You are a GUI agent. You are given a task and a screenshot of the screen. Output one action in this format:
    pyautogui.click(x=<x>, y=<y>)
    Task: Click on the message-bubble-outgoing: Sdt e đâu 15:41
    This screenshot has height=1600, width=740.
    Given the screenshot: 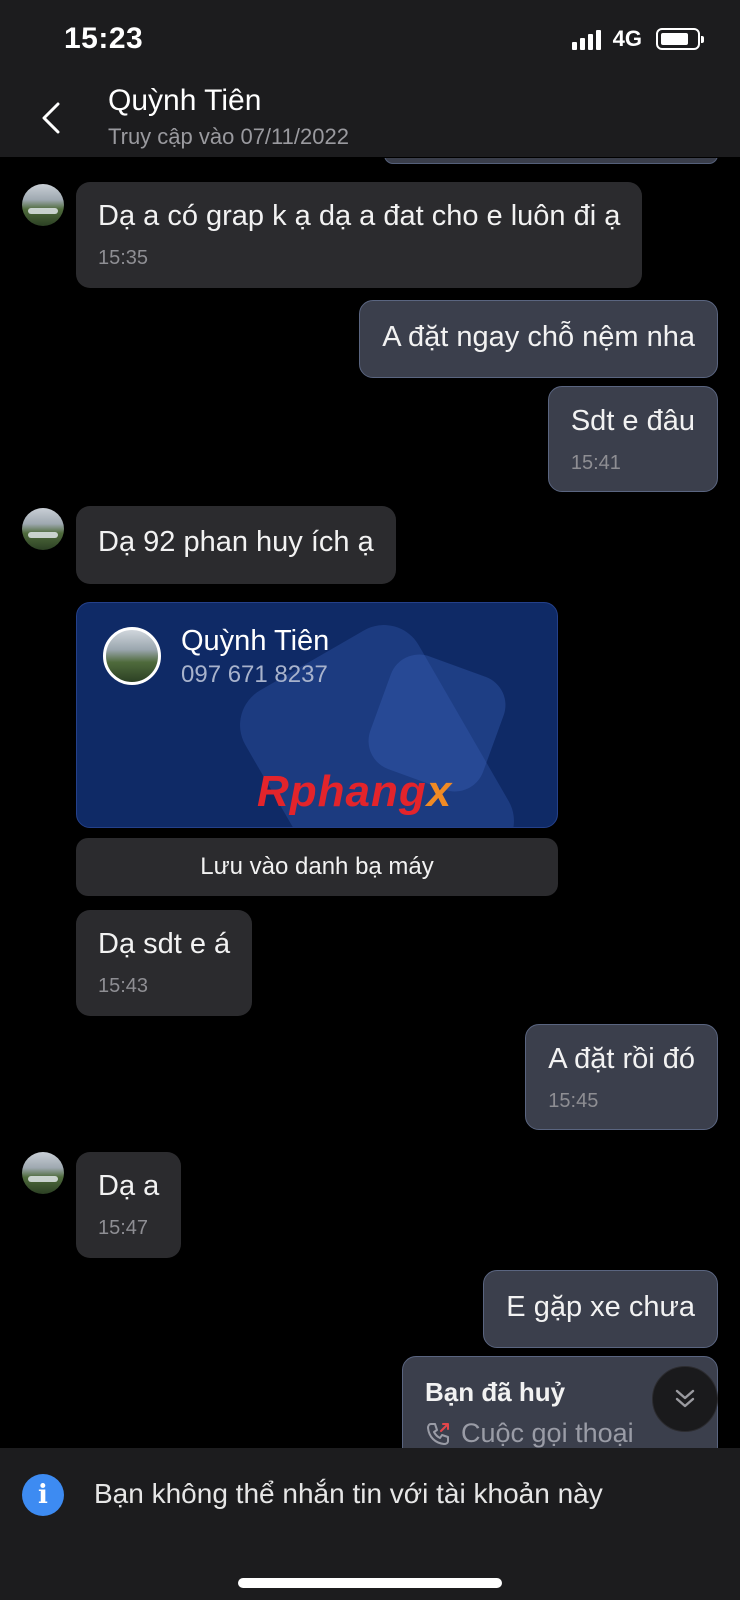 What is the action you would take?
    pyautogui.click(x=632, y=439)
    